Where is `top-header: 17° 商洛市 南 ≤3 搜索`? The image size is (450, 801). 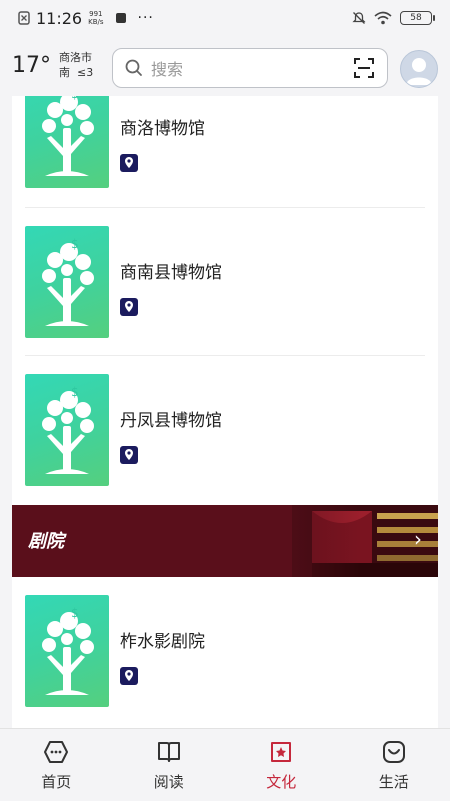
top-header: 17° 商洛市 南 ≤3 搜索 is located at coordinates (225, 66).